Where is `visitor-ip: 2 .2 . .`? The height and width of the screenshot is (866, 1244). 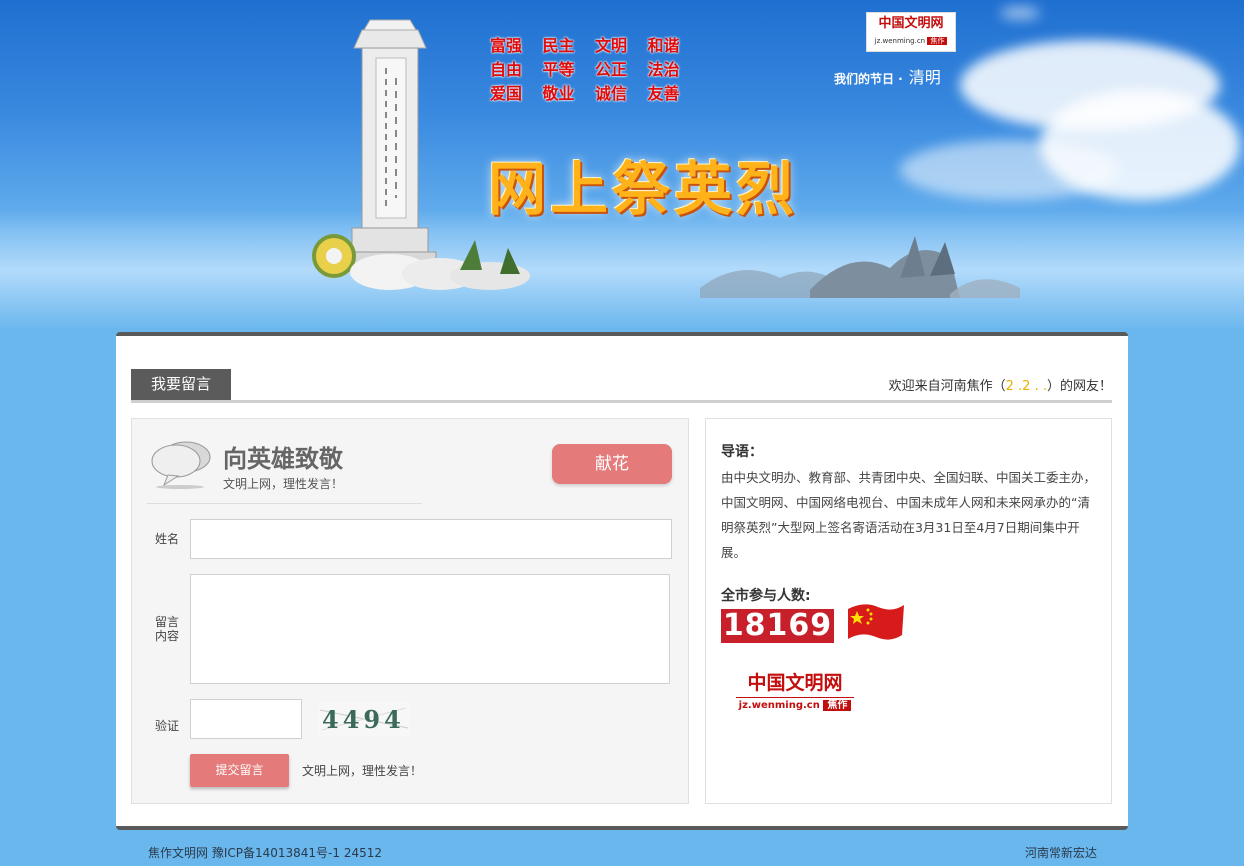 visitor-ip: 2 .2 . . is located at coordinates (1026, 386).